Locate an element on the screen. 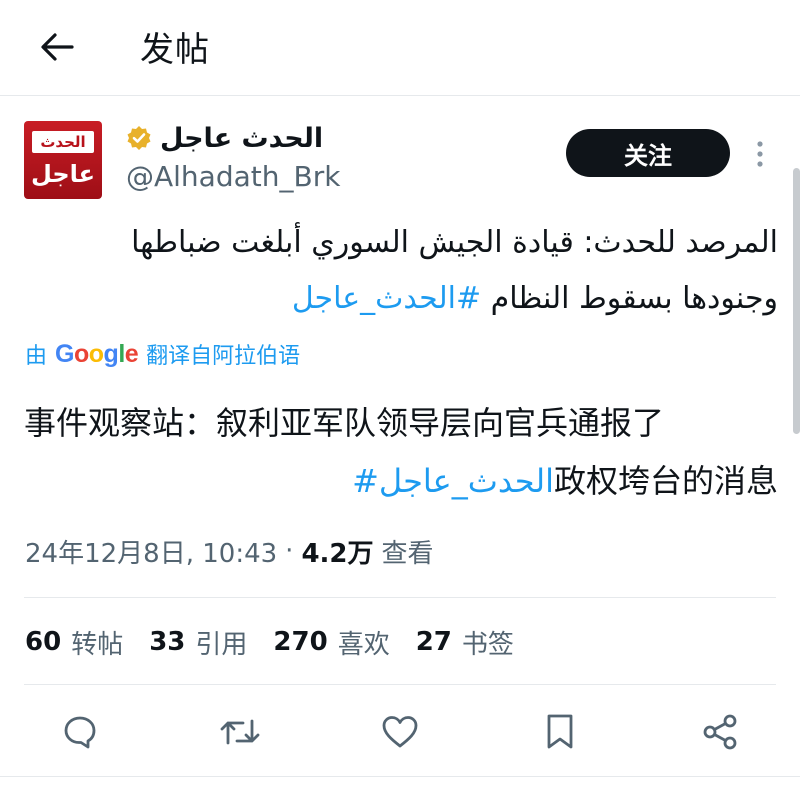 Image resolution: width=800 pixels, height=785 pixels. stat-quotes-label: 引用 is located at coordinates (221, 644).